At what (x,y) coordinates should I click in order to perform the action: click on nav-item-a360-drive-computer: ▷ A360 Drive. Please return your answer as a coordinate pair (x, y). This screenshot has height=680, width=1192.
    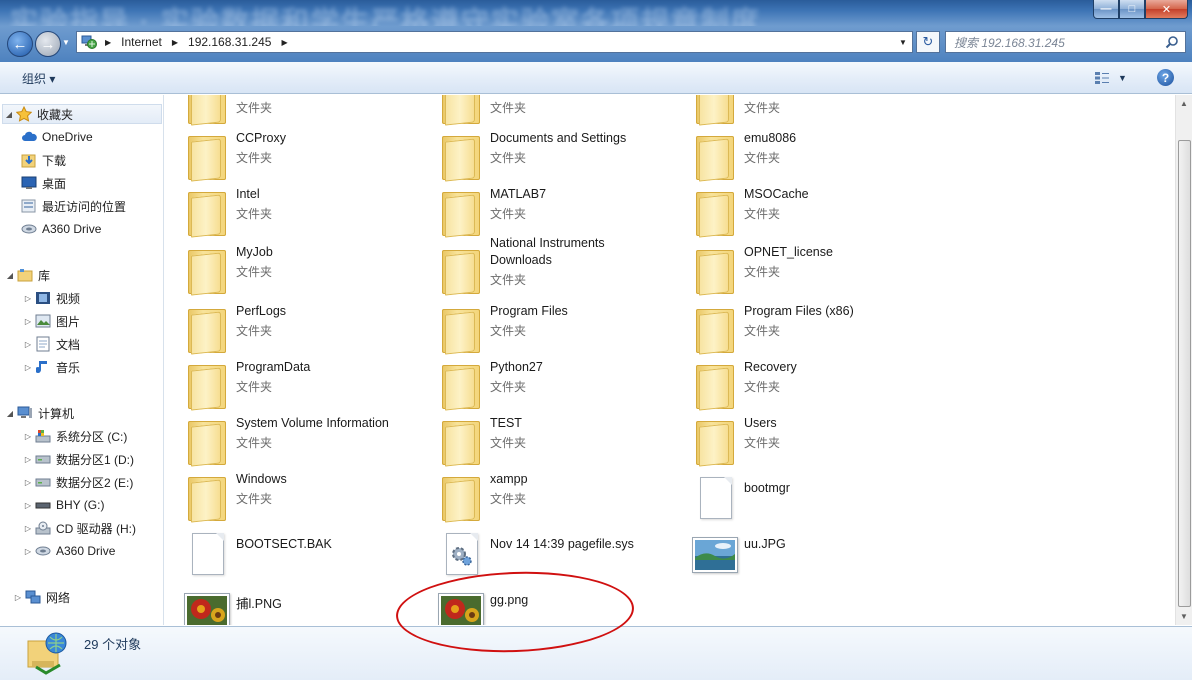
    Looking at the image, I should click on (68, 551).